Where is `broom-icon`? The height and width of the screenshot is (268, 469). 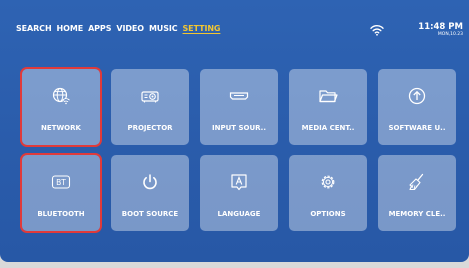 broom-icon is located at coordinates (417, 182).